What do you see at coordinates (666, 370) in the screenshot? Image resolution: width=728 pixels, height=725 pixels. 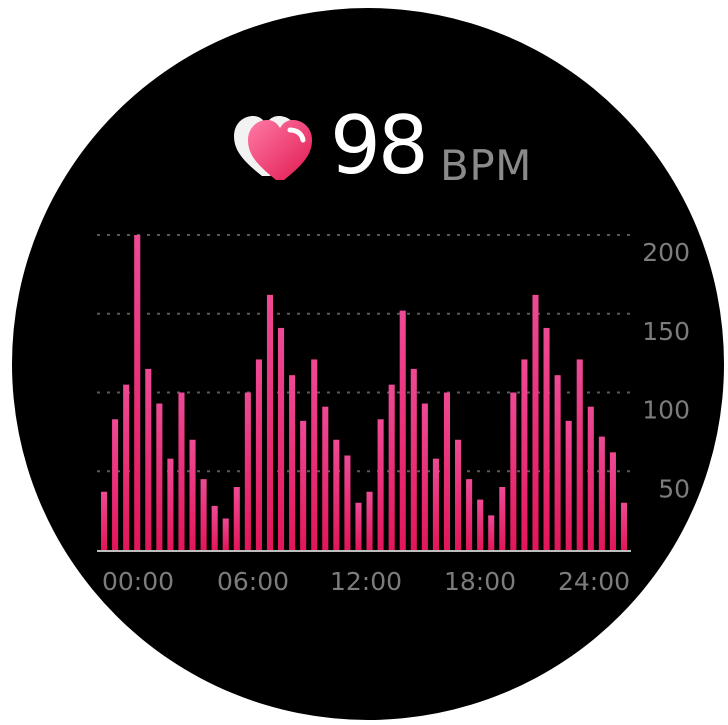 I see `y-axis-ticks: 200 150 100 50` at bounding box center [666, 370].